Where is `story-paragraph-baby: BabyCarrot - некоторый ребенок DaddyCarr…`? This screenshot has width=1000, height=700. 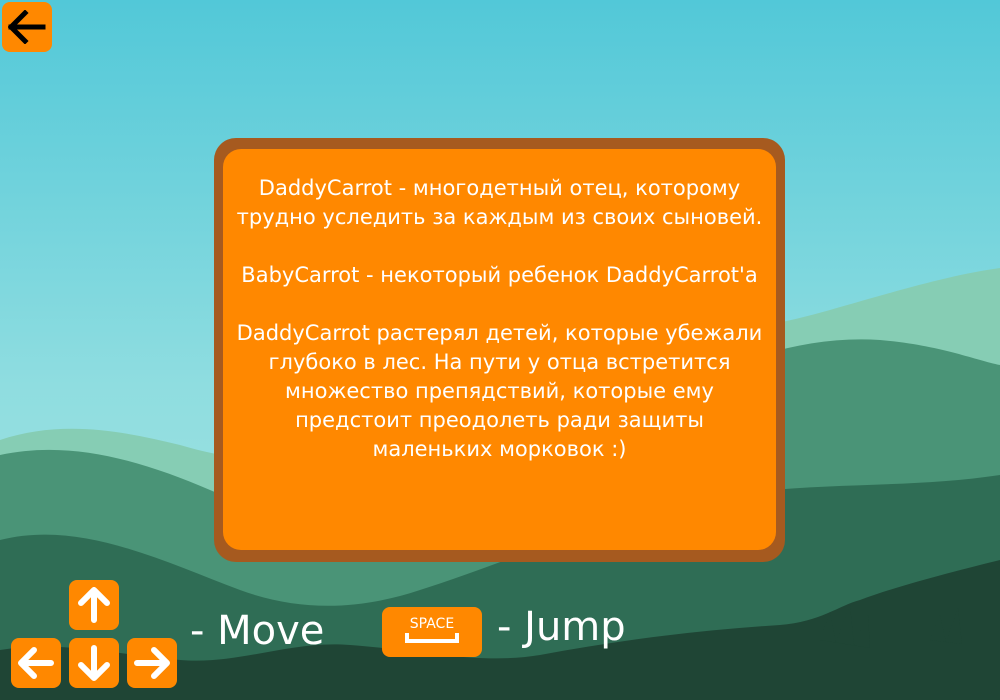 story-paragraph-baby: BabyCarrot - некоторый ребенок DaddyCarr… is located at coordinates (499, 275).